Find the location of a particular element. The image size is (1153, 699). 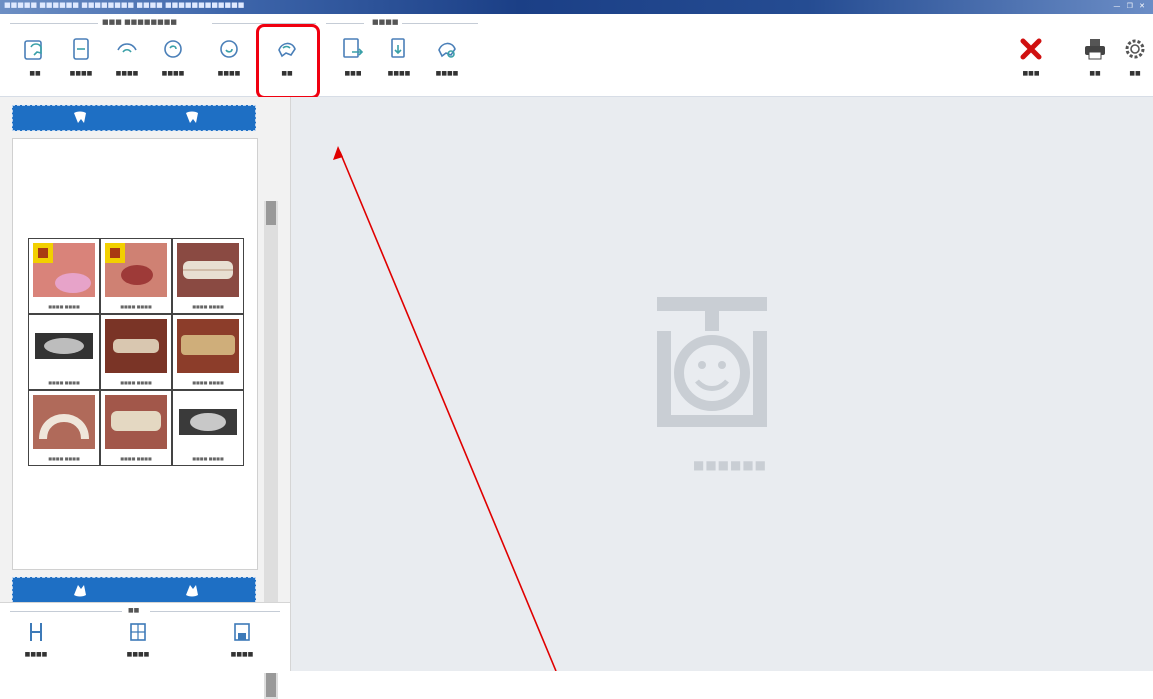

ribbon-button-9: ■■■■ is located at coordinates (447, 64).